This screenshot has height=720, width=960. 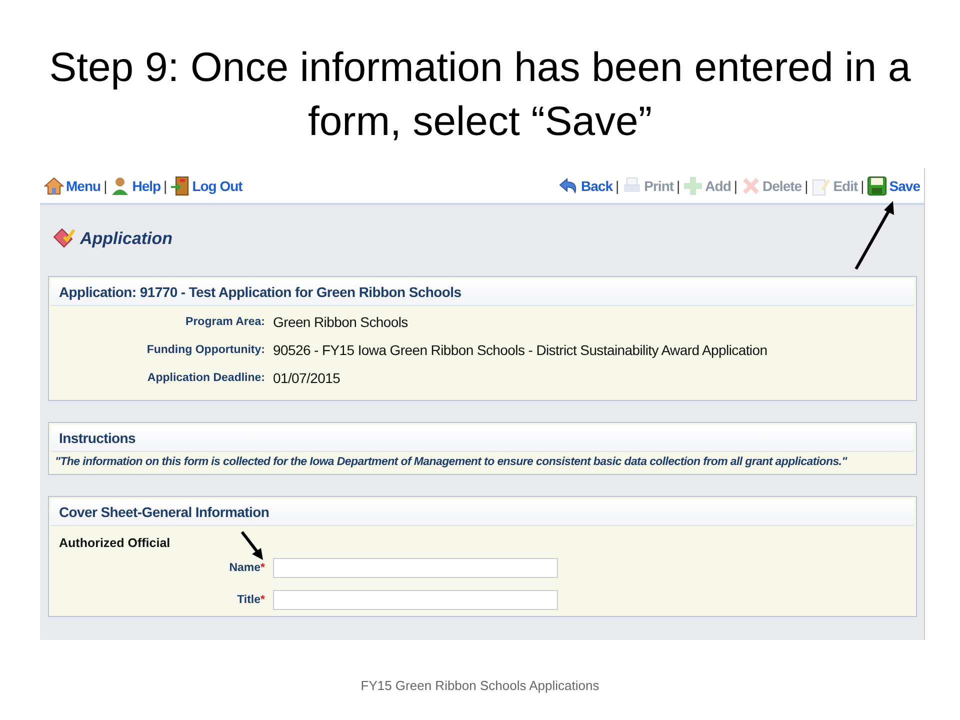 I want to click on panel-header: Cover Sheet-General Information, so click(x=482, y=512).